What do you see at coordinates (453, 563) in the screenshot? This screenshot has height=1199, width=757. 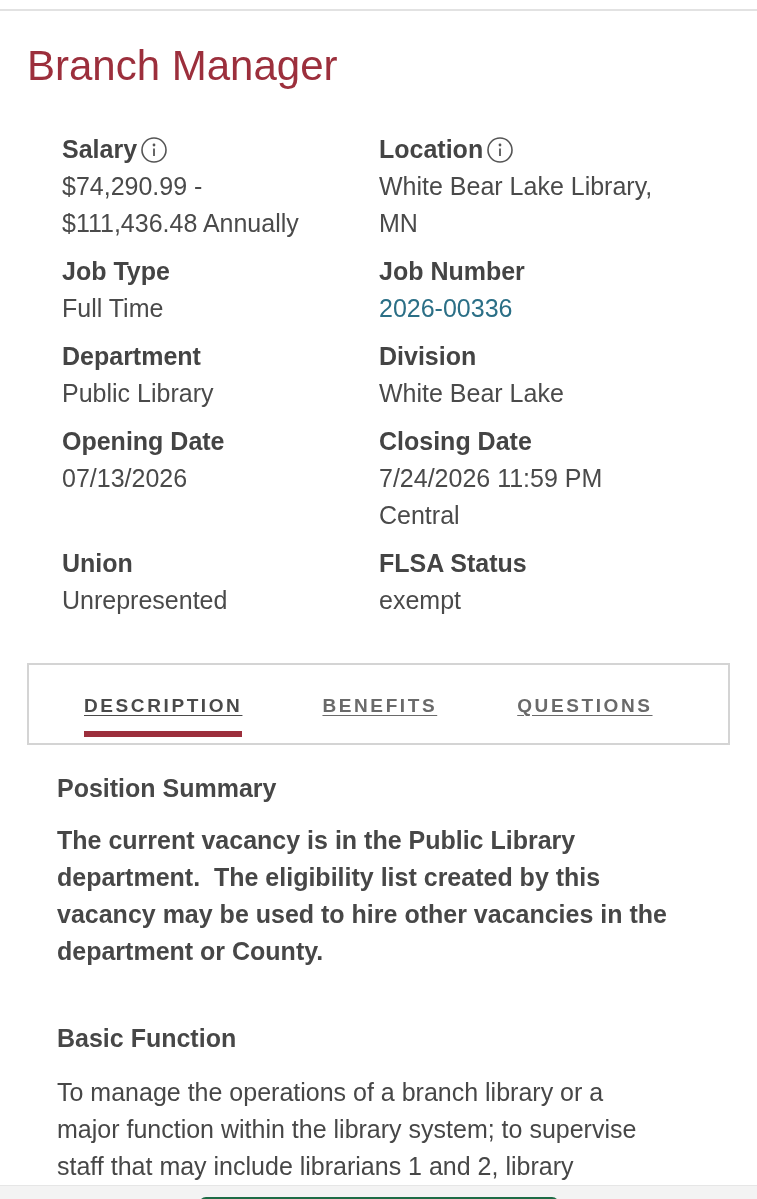 I see `detail-label: FLSA Status` at bounding box center [453, 563].